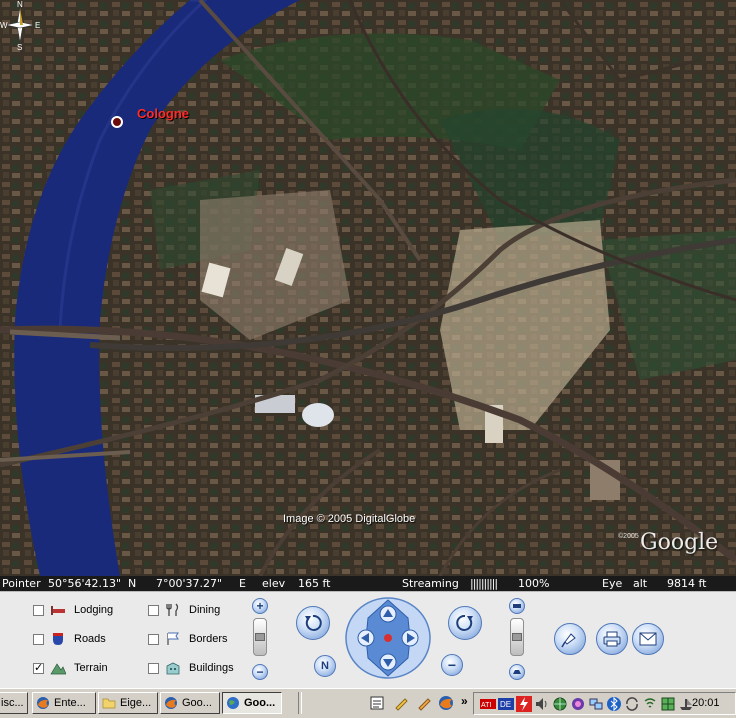 The width and height of the screenshot is (736, 718). What do you see at coordinates (85, 583) in the screenshot?
I see `pointer-latitude: 50°56'42.13"` at bounding box center [85, 583].